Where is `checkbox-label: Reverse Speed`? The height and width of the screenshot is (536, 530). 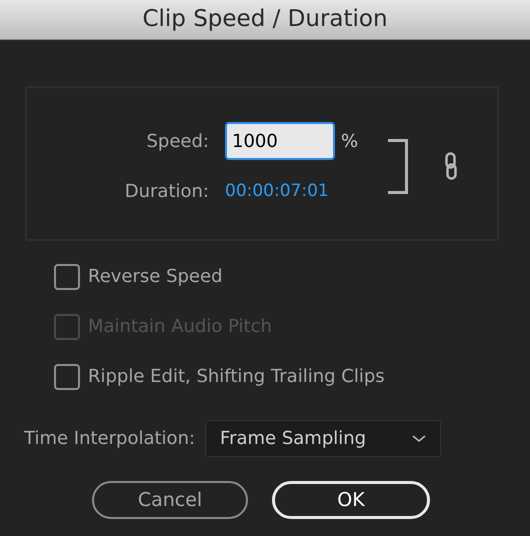 checkbox-label: Reverse Speed is located at coordinates (155, 277).